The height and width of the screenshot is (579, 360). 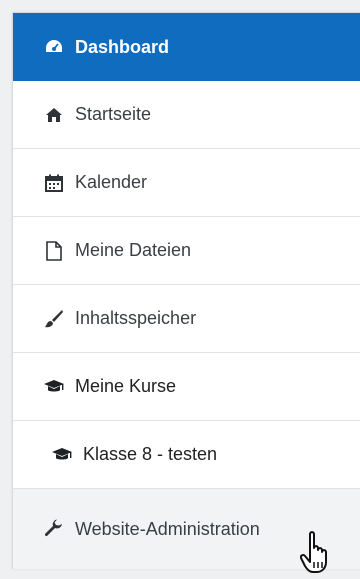 What do you see at coordinates (54, 251) in the screenshot?
I see `file-icon` at bounding box center [54, 251].